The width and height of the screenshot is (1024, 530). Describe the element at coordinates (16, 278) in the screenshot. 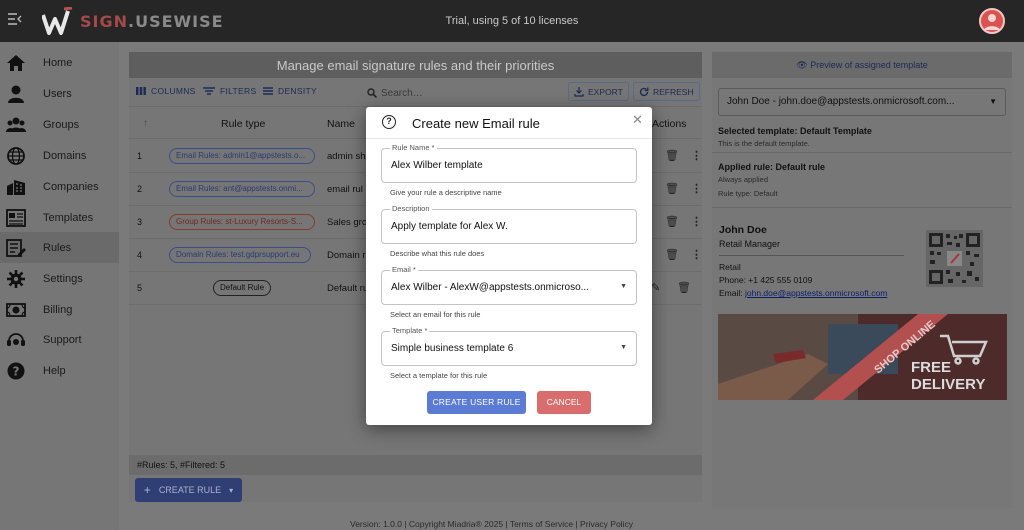

I see `gear-icon` at that location.